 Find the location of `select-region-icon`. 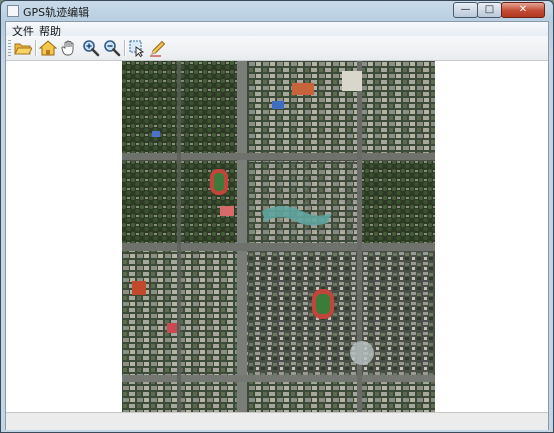

select-region-icon is located at coordinates (137, 48).